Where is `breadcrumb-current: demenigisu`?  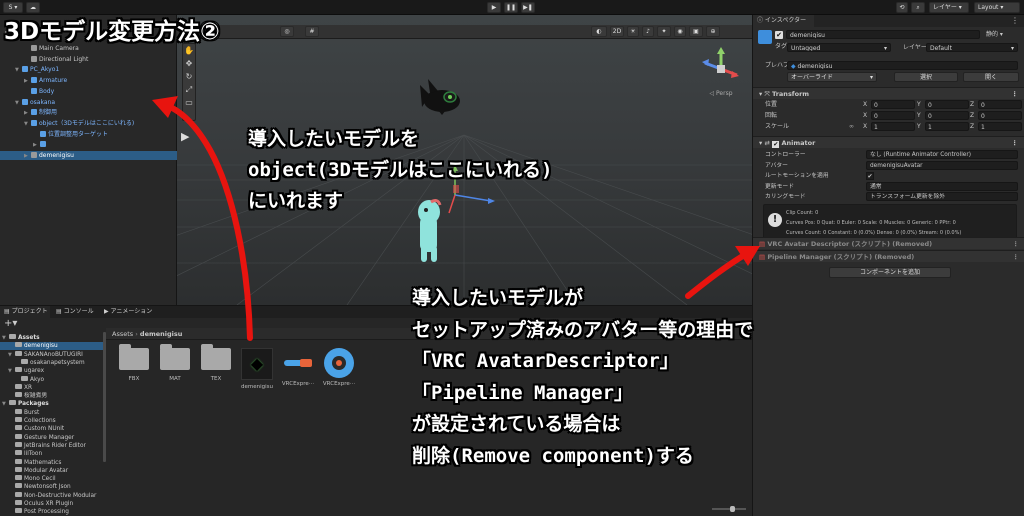
breadcrumb-current: demenigisu is located at coordinates (161, 334).